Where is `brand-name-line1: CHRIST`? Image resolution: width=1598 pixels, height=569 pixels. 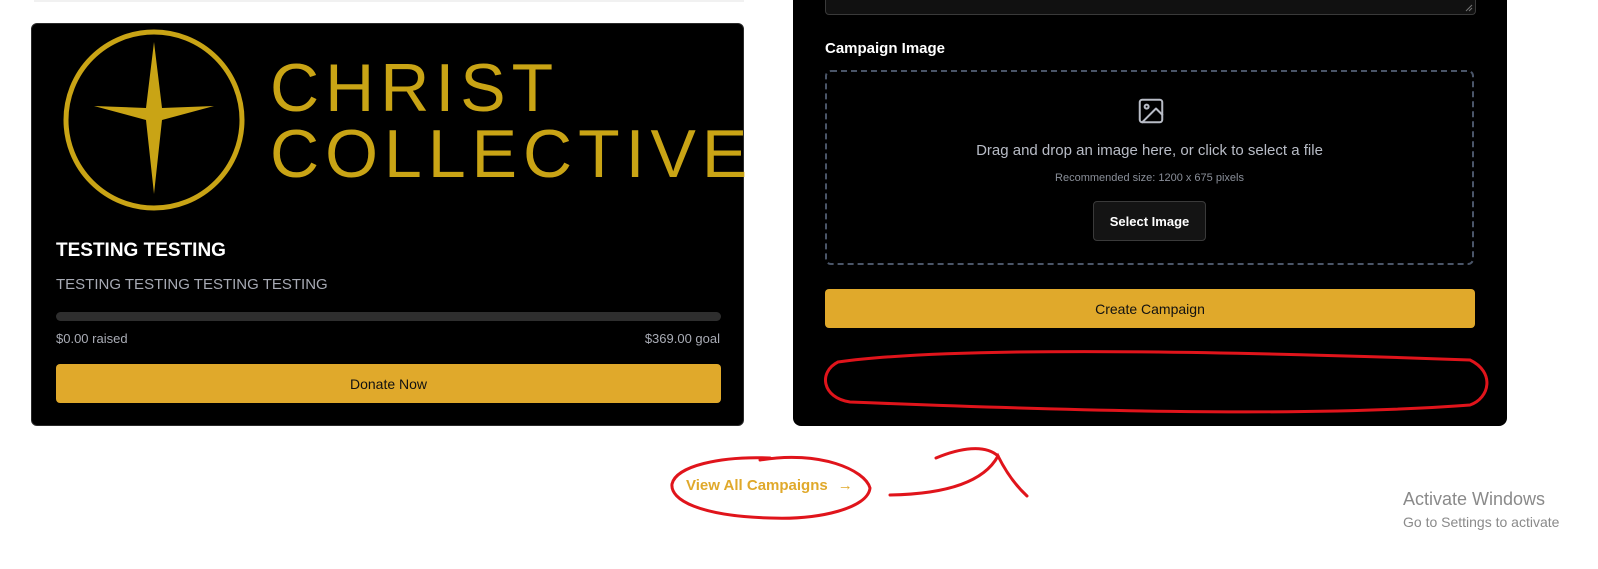 brand-name-line1: CHRIST is located at coordinates (415, 88).